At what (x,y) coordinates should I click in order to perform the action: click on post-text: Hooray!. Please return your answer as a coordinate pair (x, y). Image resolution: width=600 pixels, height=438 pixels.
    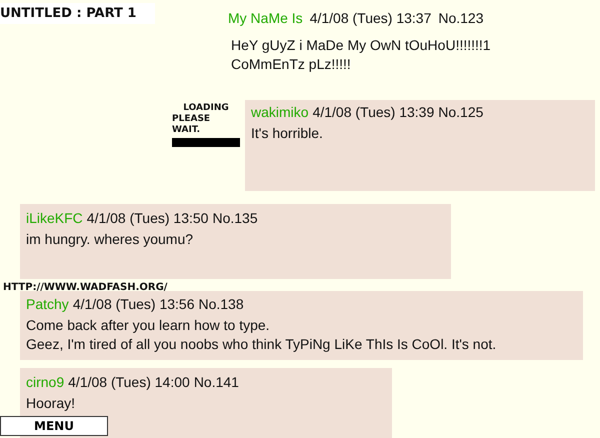
    Looking at the image, I should click on (51, 403).